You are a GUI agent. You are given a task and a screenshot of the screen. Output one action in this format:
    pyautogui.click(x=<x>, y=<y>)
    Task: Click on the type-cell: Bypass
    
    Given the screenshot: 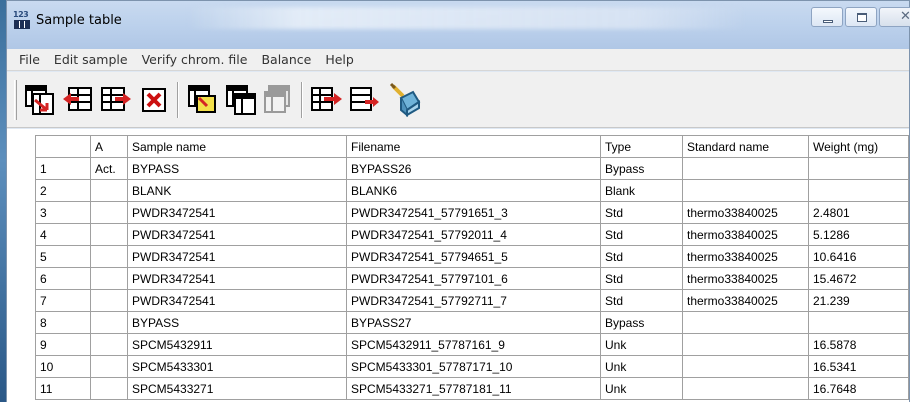 What is the action you would take?
    pyautogui.click(x=641, y=322)
    